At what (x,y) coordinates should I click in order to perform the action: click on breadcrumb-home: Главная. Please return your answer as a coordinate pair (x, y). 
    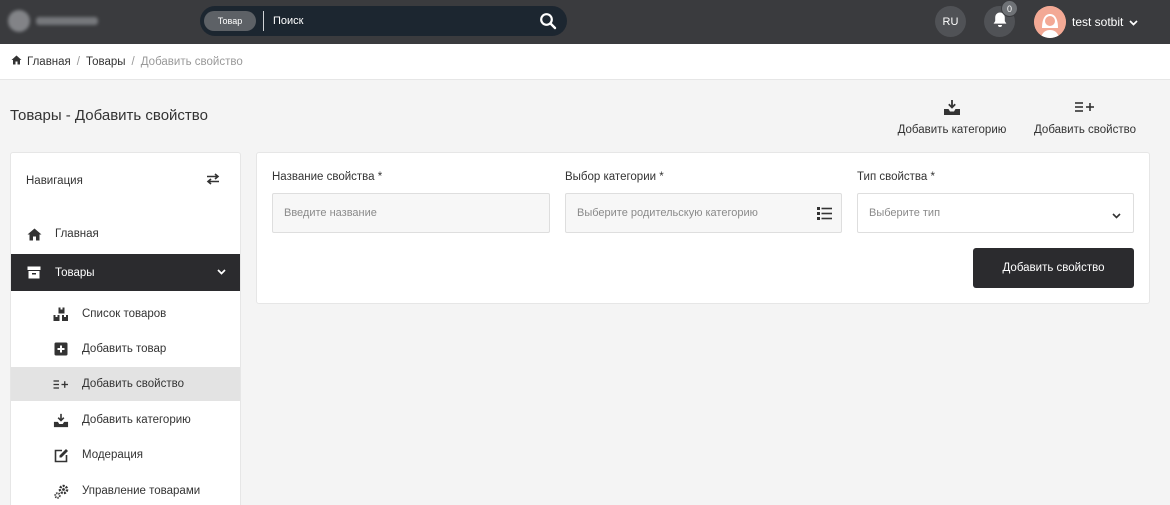
    Looking at the image, I should click on (41, 61).